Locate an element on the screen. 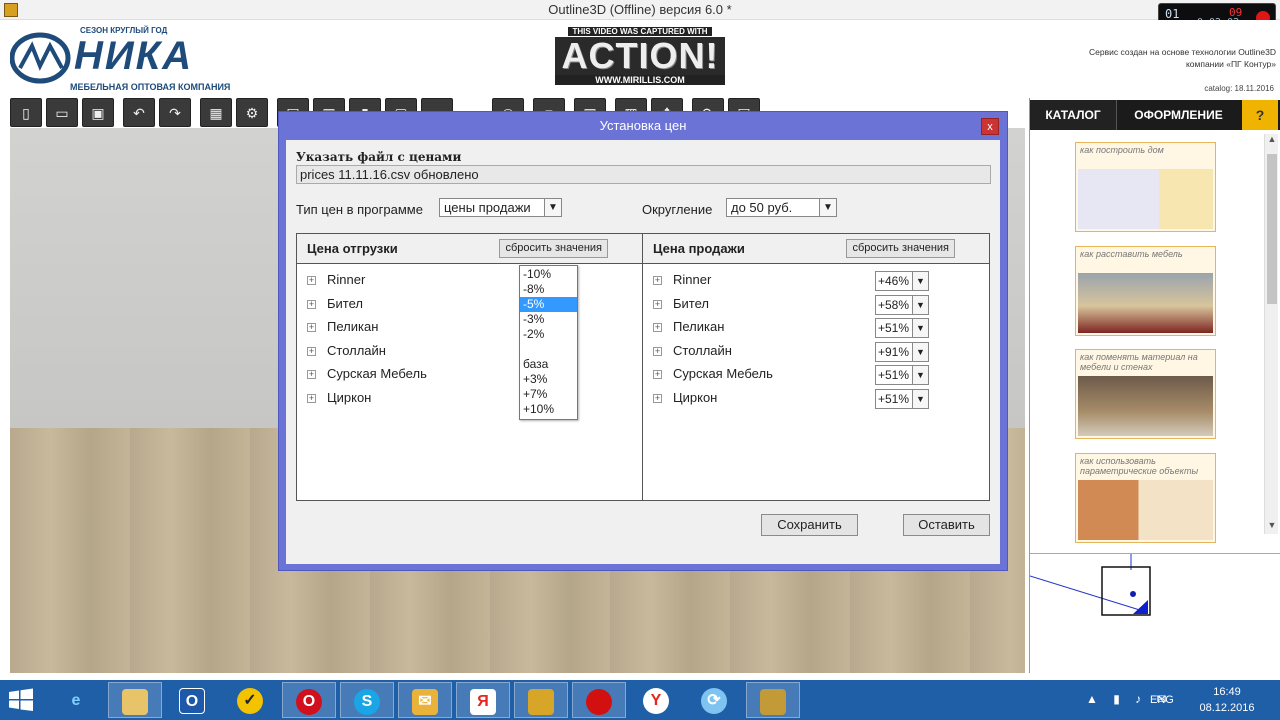 The width and height of the screenshot is (1280, 720). tab-catalog: КАТАЛОГ is located at coordinates (1073, 115).